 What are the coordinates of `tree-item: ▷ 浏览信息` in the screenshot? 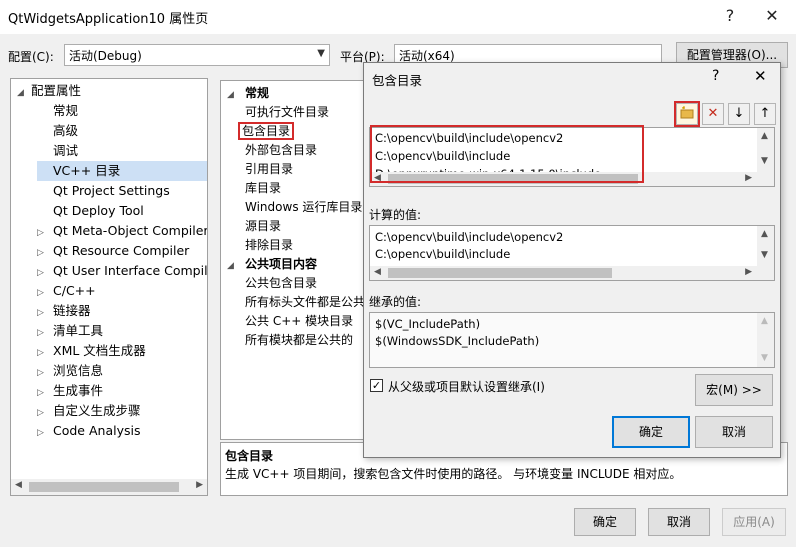 It's located at (122, 371).